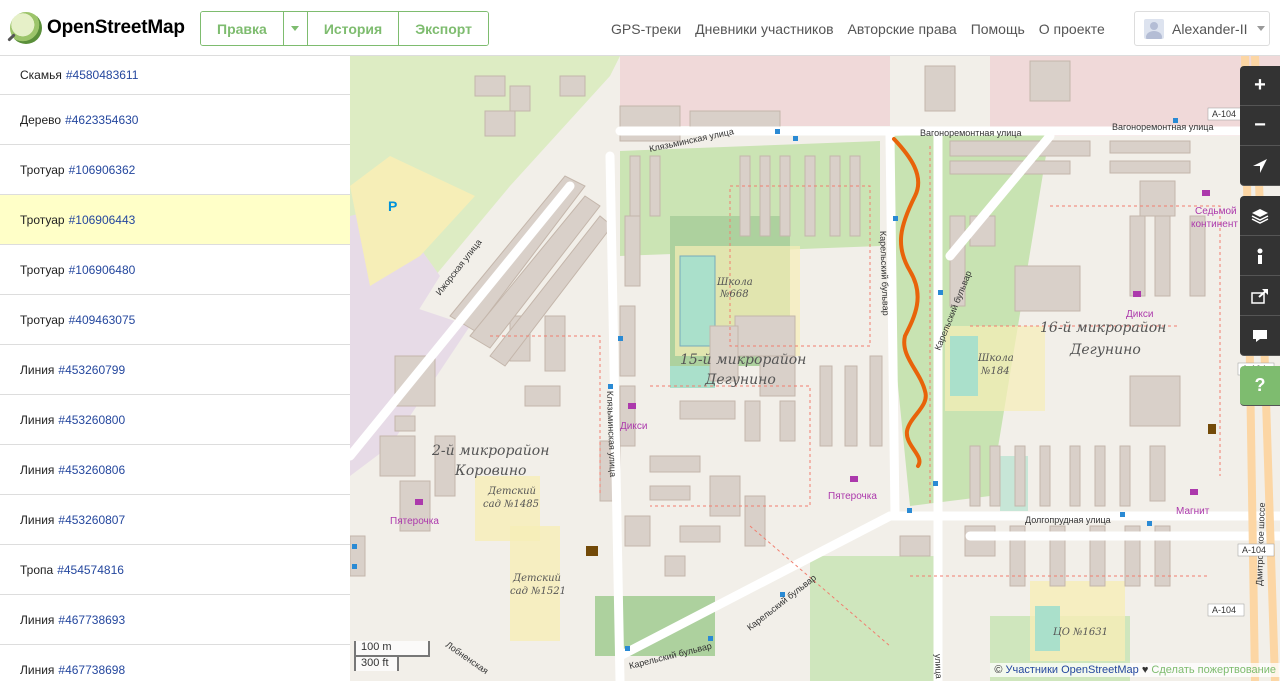 The width and height of the screenshot is (1280, 681). Describe the element at coordinates (1071, 670) in the screenshot. I see `osm-contributors-link: Участники OpenStreetMap` at that location.